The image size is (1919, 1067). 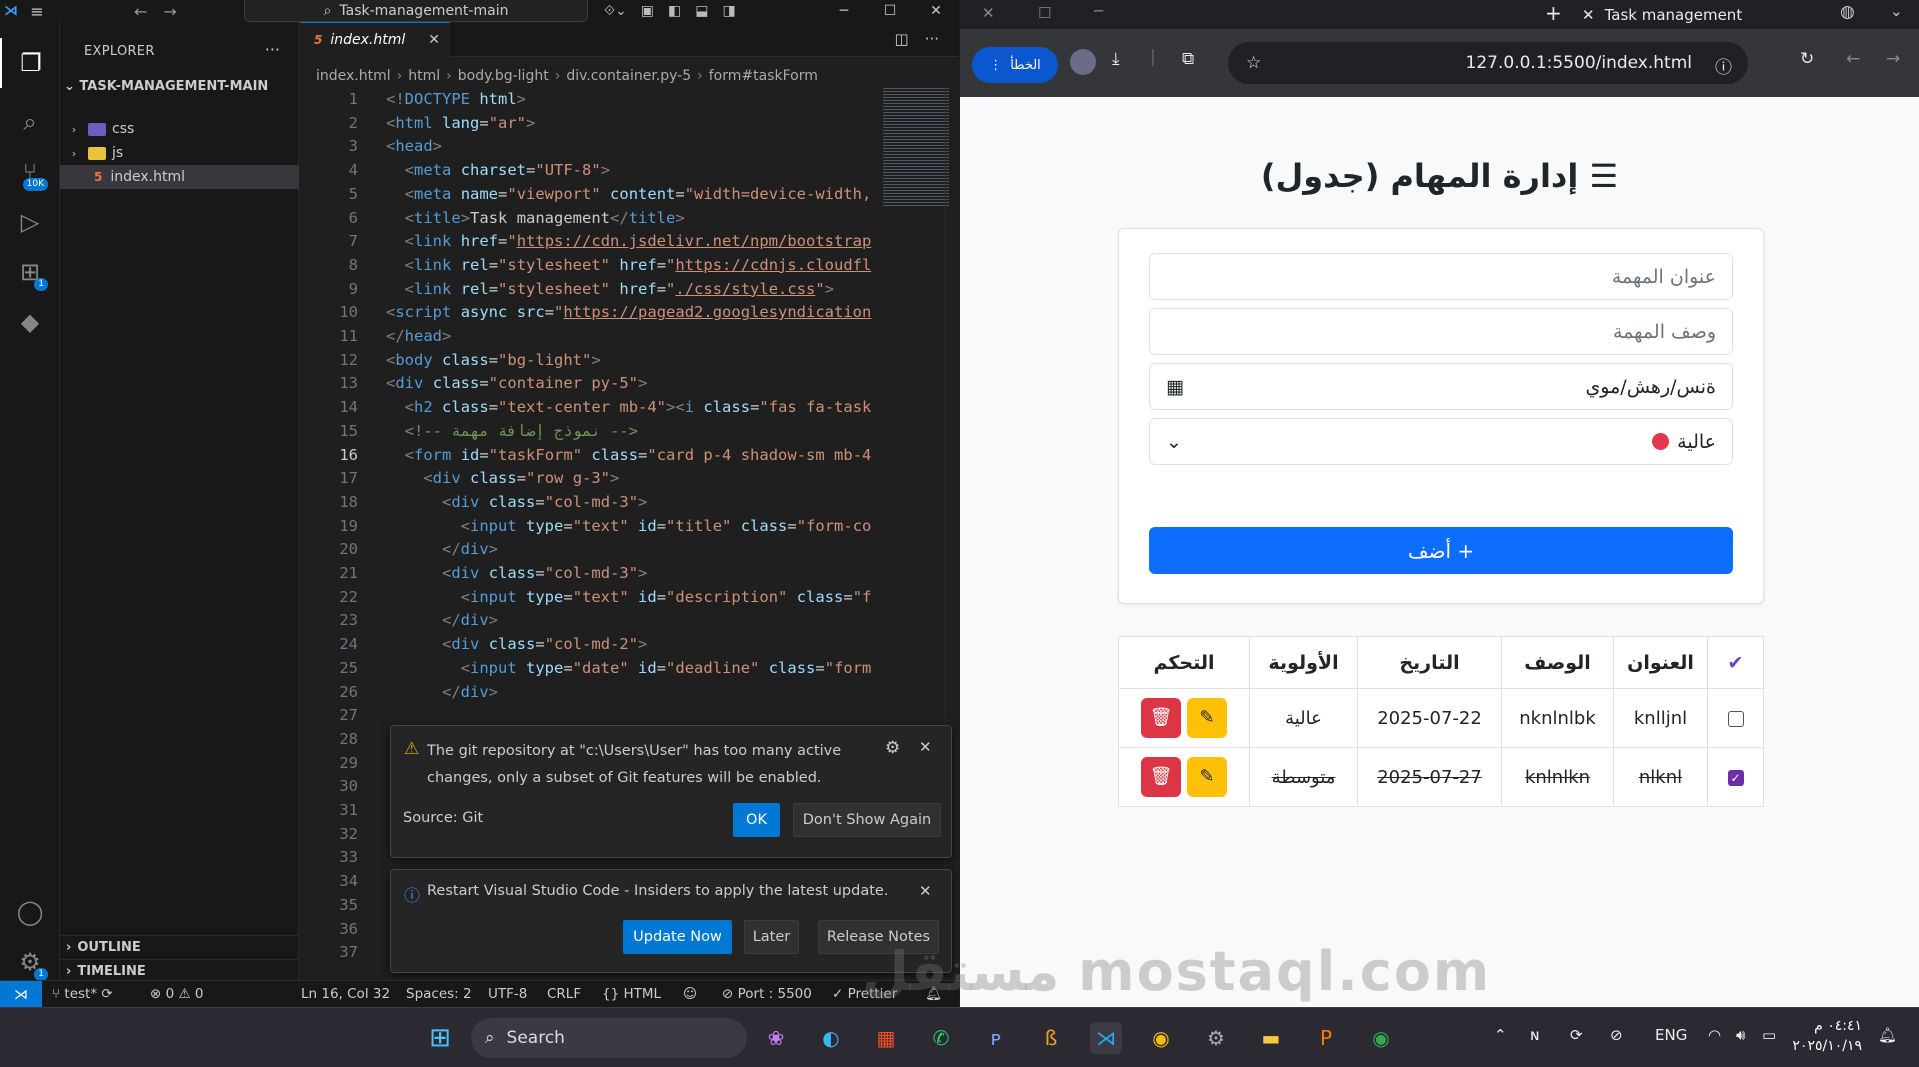 What do you see at coordinates (375, 39) in the screenshot?
I see `tab-index-html: 5 index.html ✕` at bounding box center [375, 39].